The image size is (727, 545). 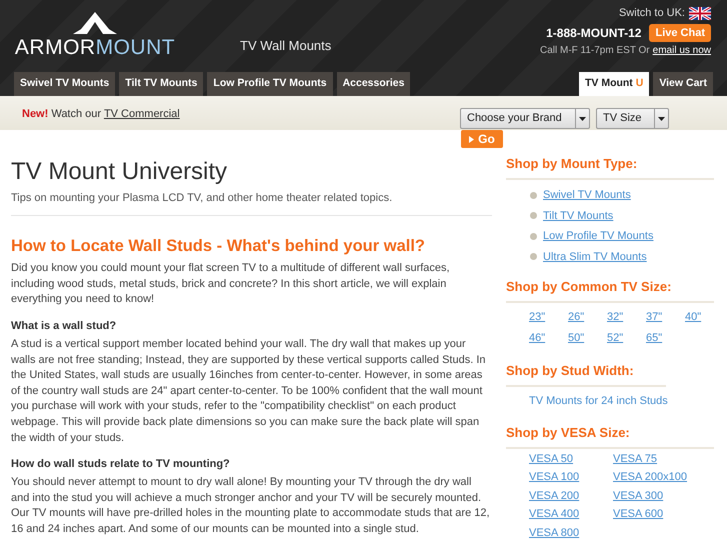 I want to click on logo-mountain-icon, so click(x=95, y=23).